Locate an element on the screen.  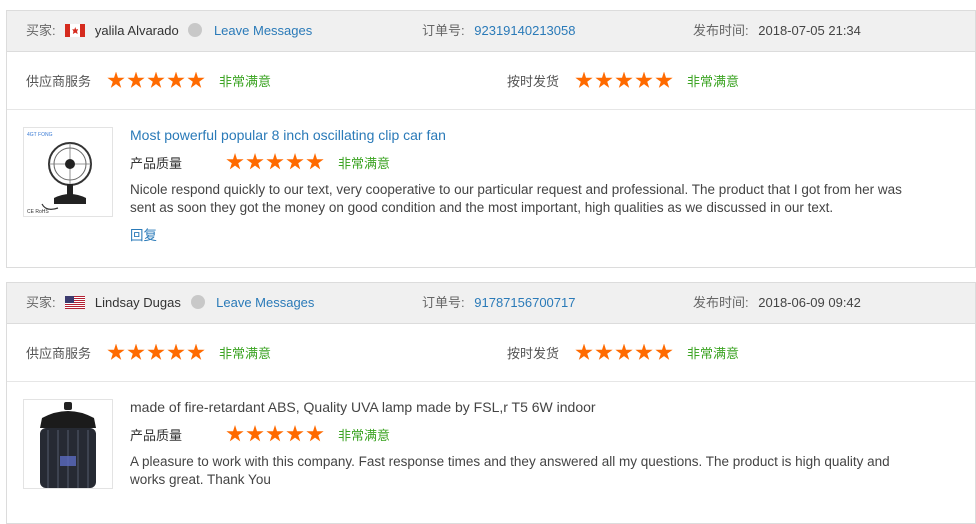
fan-image: 4GT FONG CE RoHS is located at coordinates (59, 173).